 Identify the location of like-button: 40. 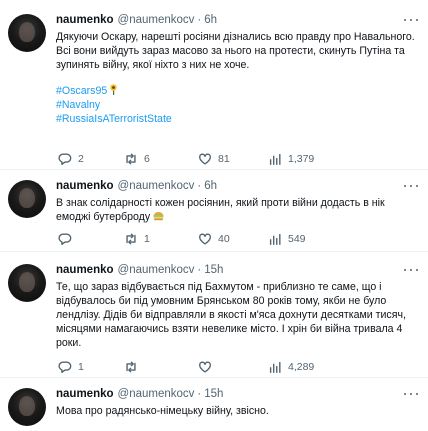
(214, 239).